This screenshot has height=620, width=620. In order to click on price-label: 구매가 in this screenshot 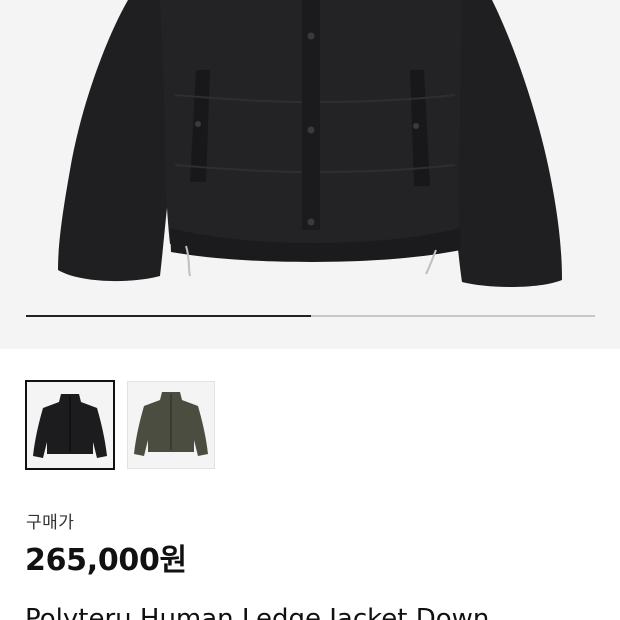, I will do `click(50, 523)`.